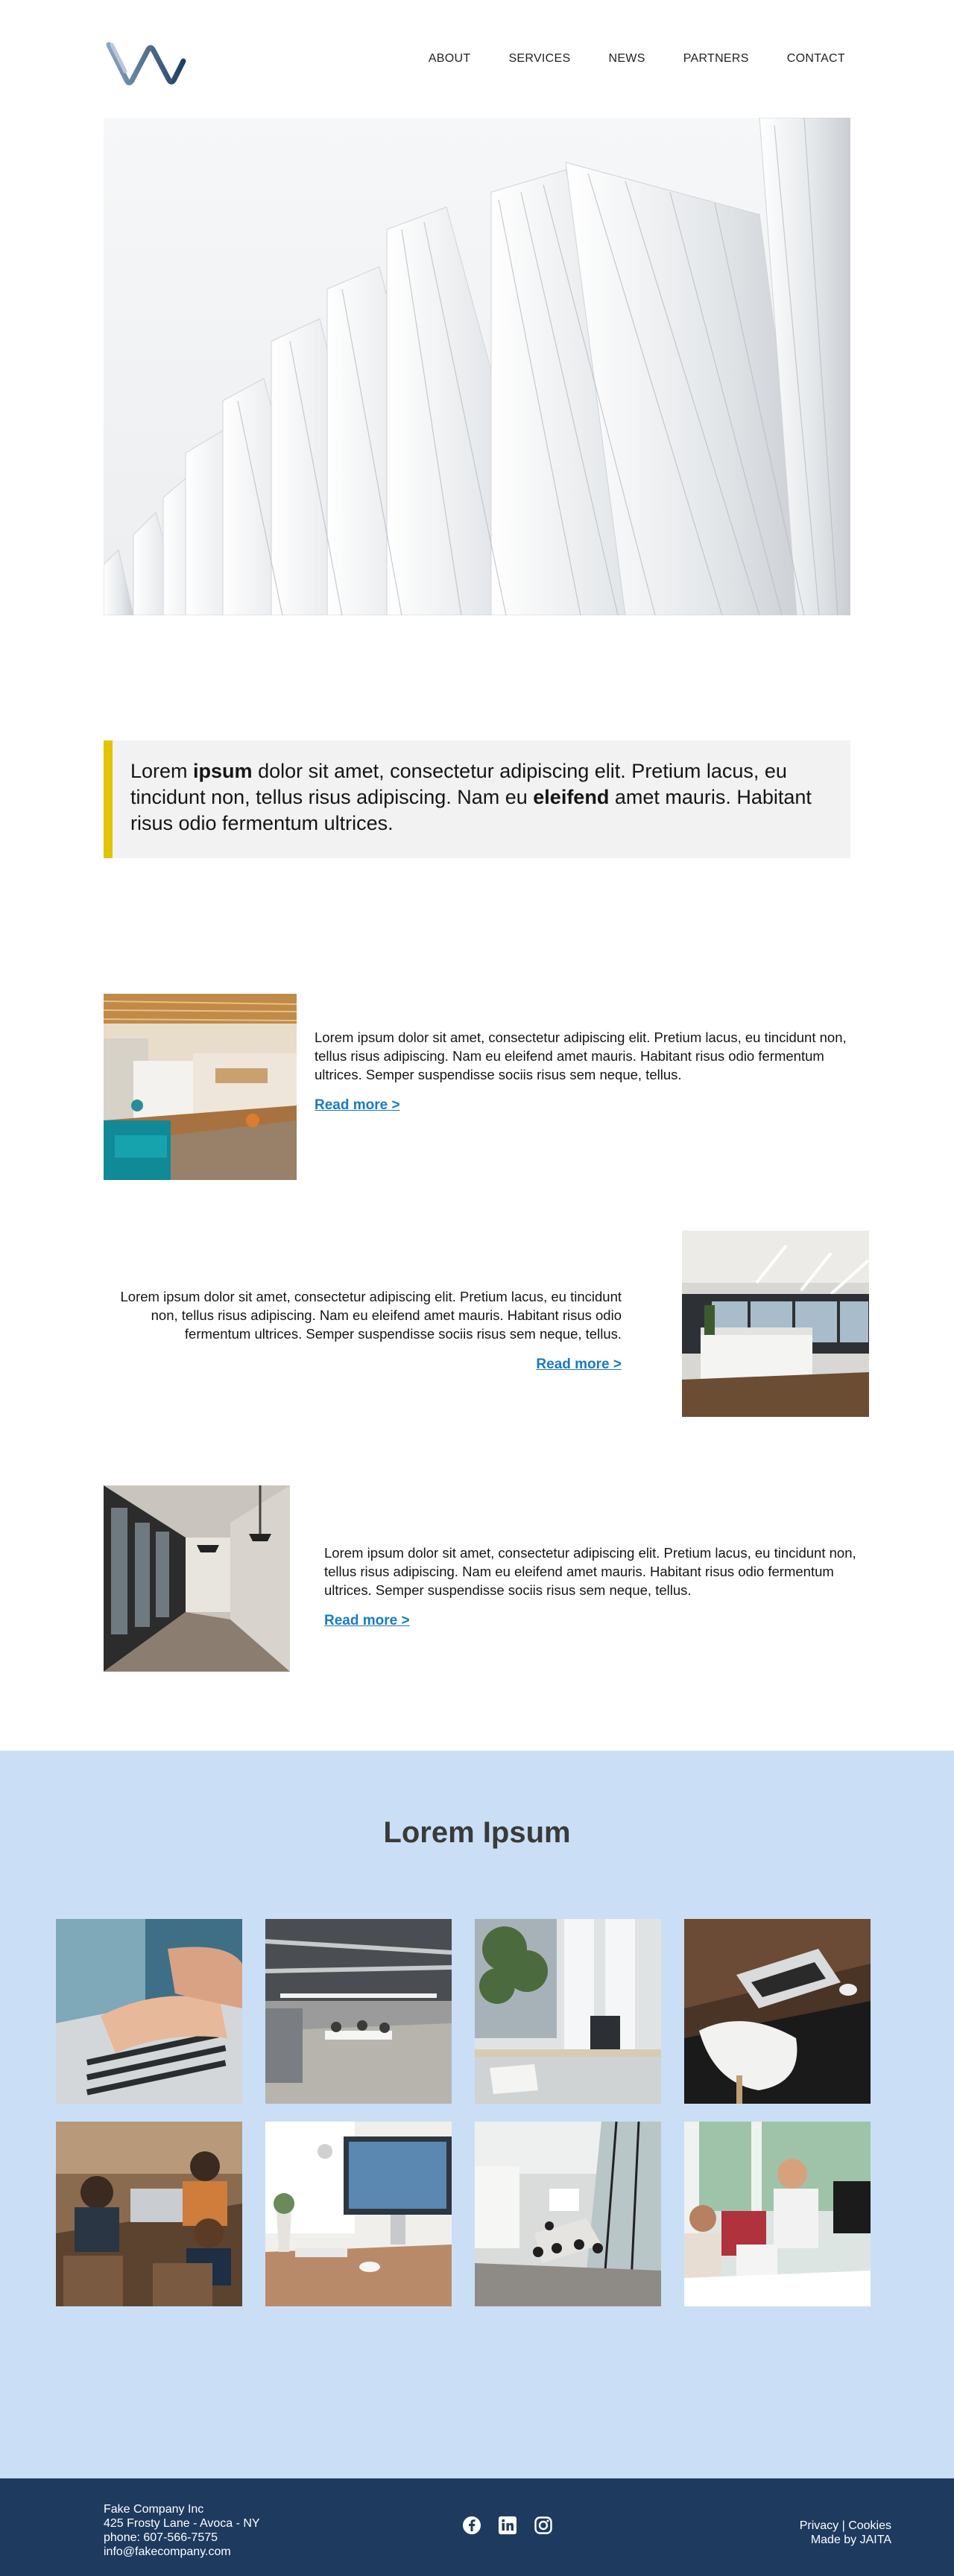 The image size is (954, 2576). What do you see at coordinates (477, 1833) in the screenshot?
I see `gallery-title: Lorem Ipsum` at bounding box center [477, 1833].